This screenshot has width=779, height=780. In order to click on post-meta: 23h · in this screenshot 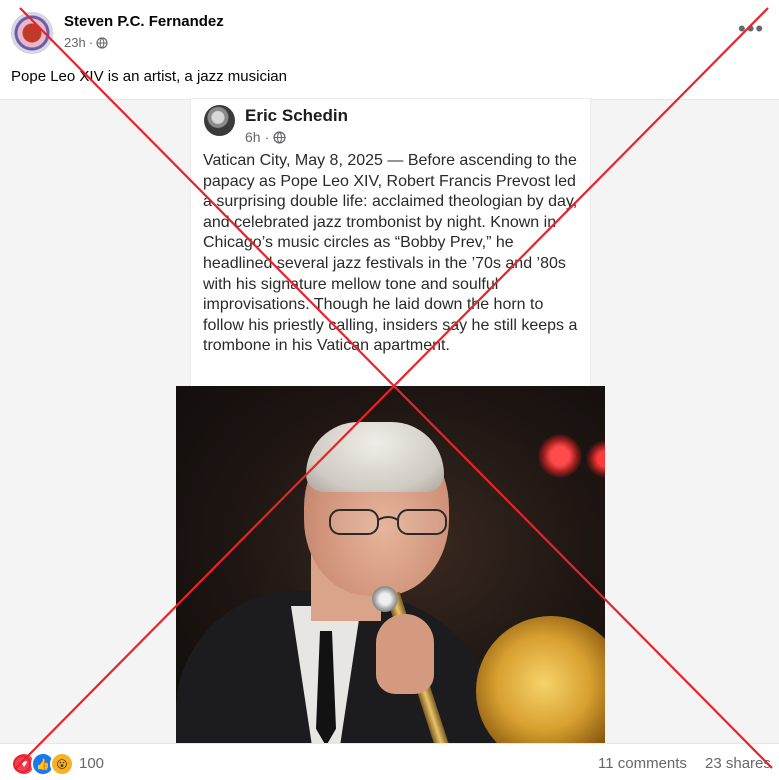, I will do `click(86, 42)`.